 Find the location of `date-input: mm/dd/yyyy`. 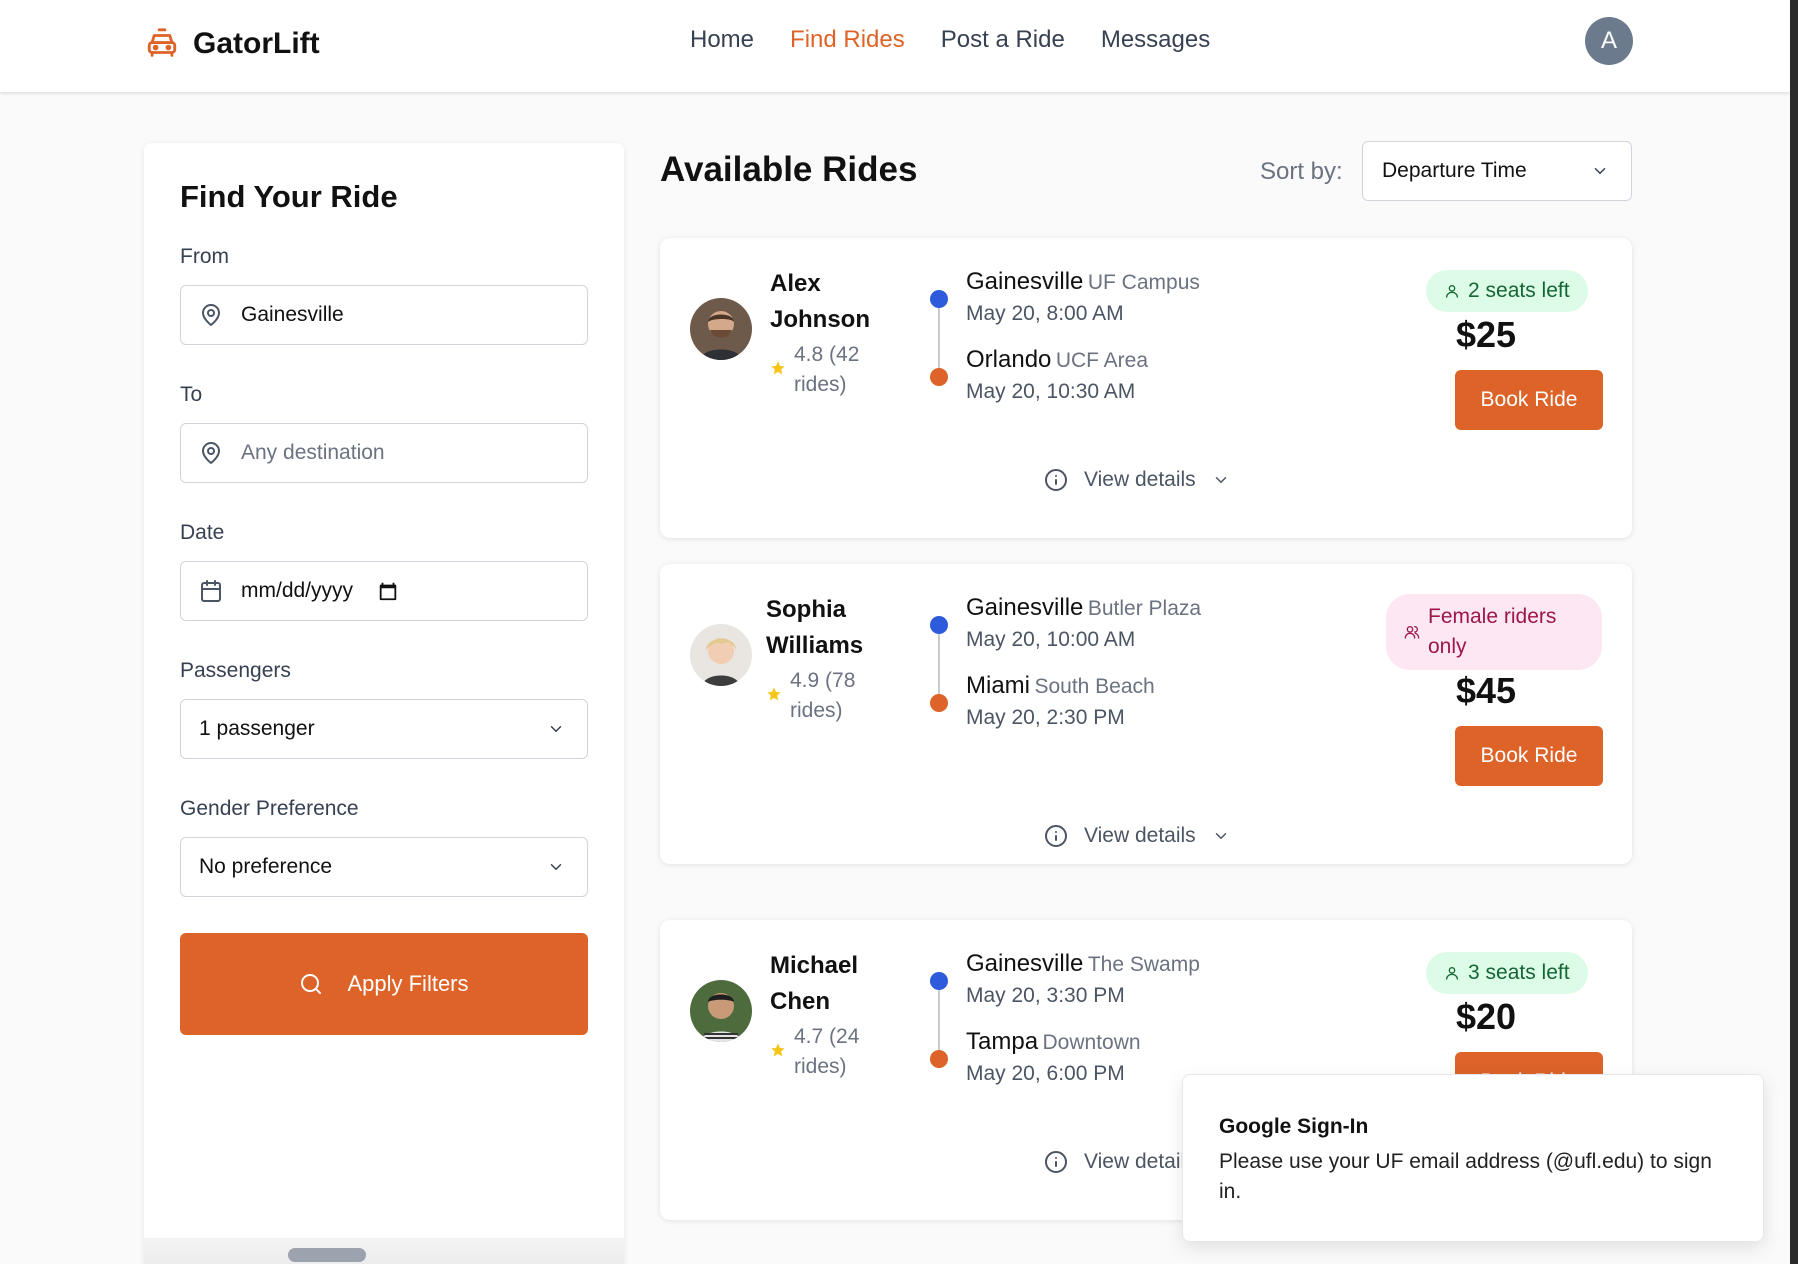

date-input: mm/dd/yyyy is located at coordinates (384, 591).